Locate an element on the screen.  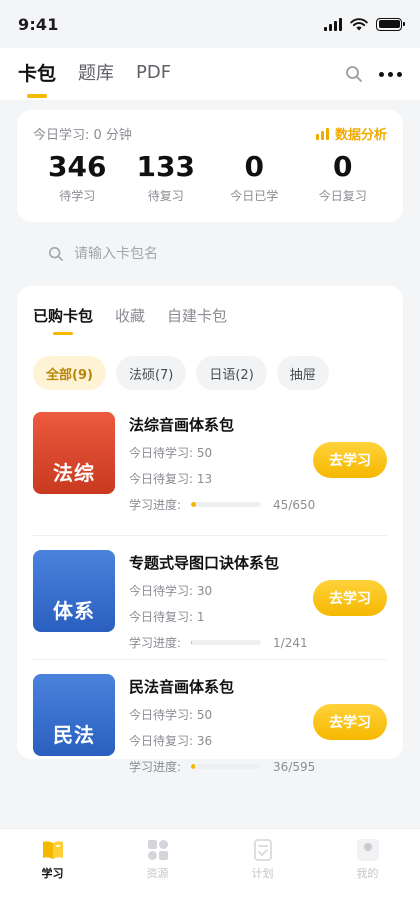
search-bar is located at coordinates (181, 254).